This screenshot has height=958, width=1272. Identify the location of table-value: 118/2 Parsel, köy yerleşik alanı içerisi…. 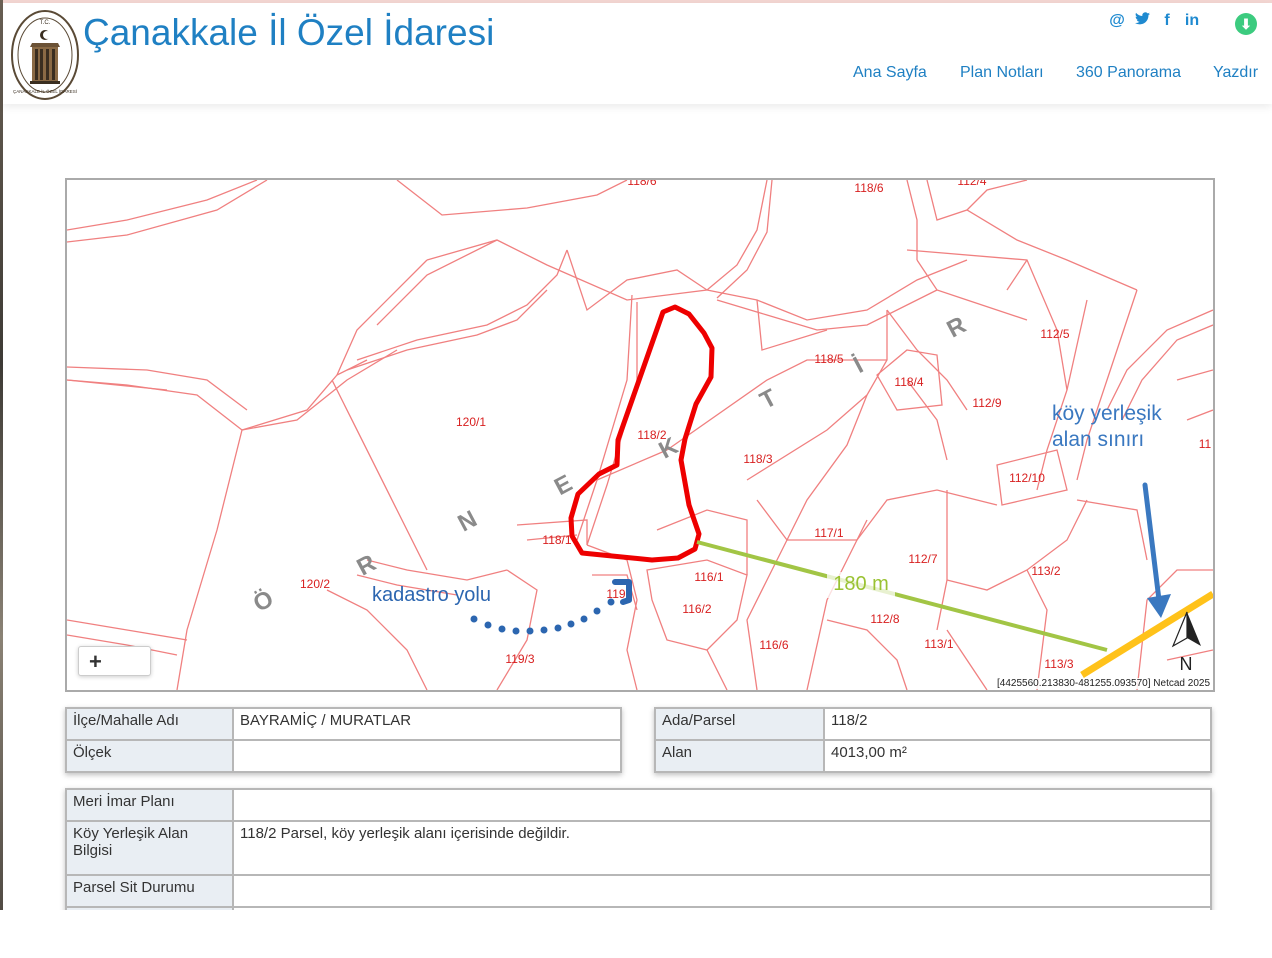
(722, 848).